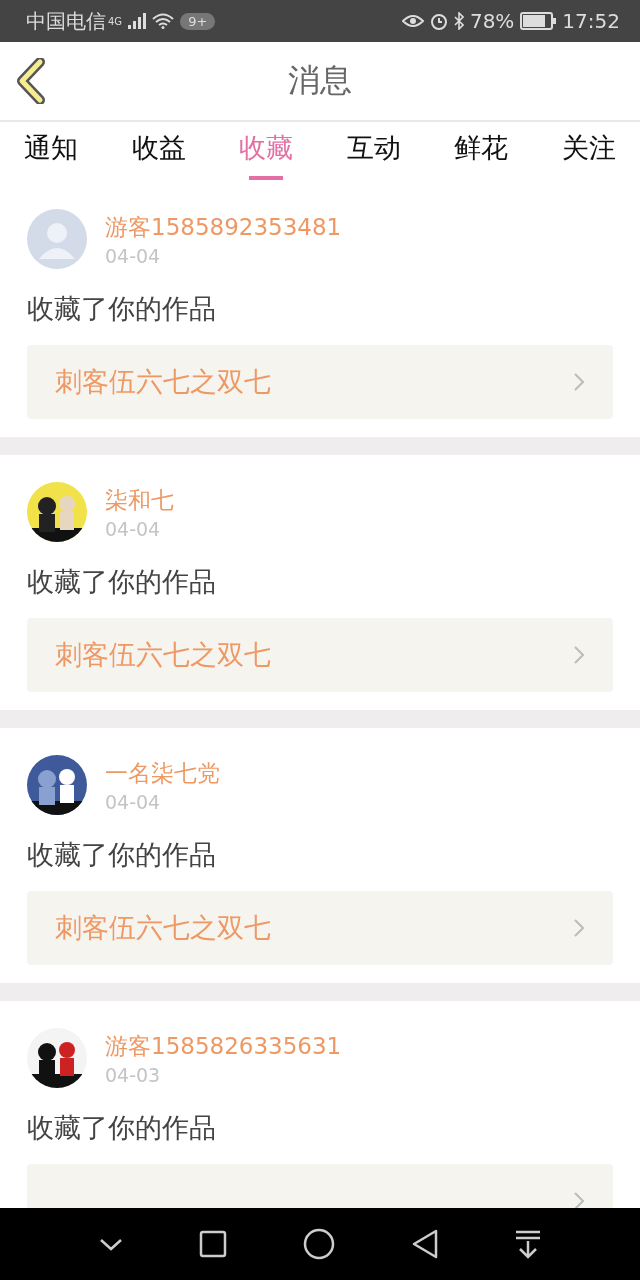 This screenshot has width=640, height=1280. Describe the element at coordinates (588, 151) in the screenshot. I see `tab: 关注` at that location.